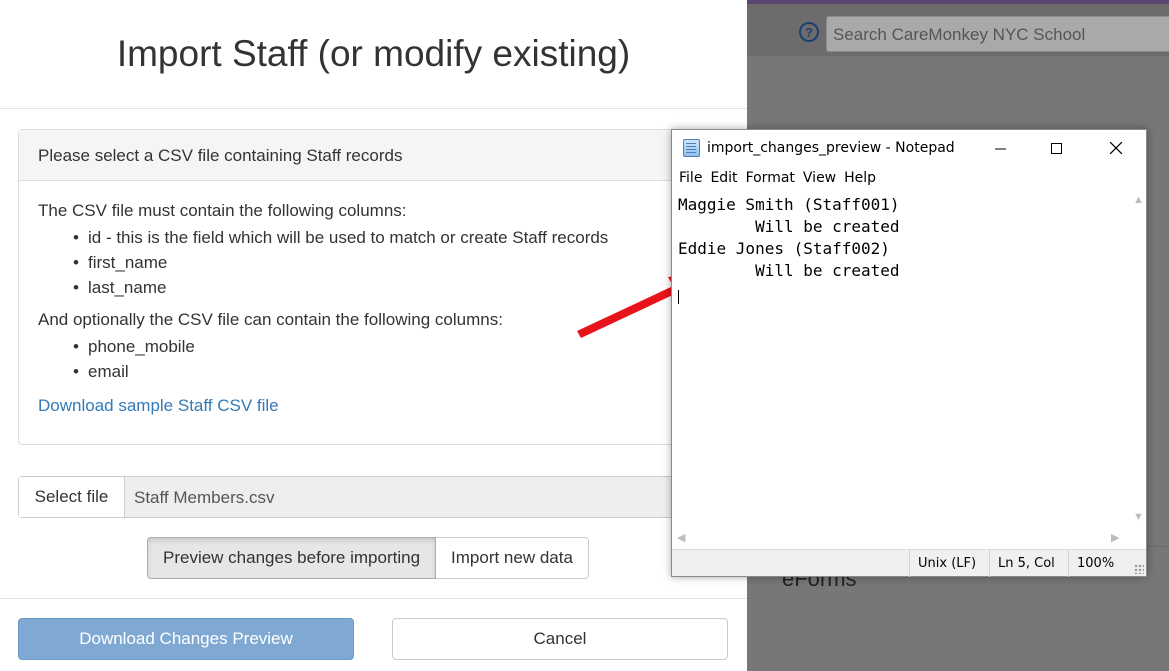 This screenshot has height=671, width=1169. What do you see at coordinates (1116, 148) in the screenshot?
I see `close-icon` at bounding box center [1116, 148].